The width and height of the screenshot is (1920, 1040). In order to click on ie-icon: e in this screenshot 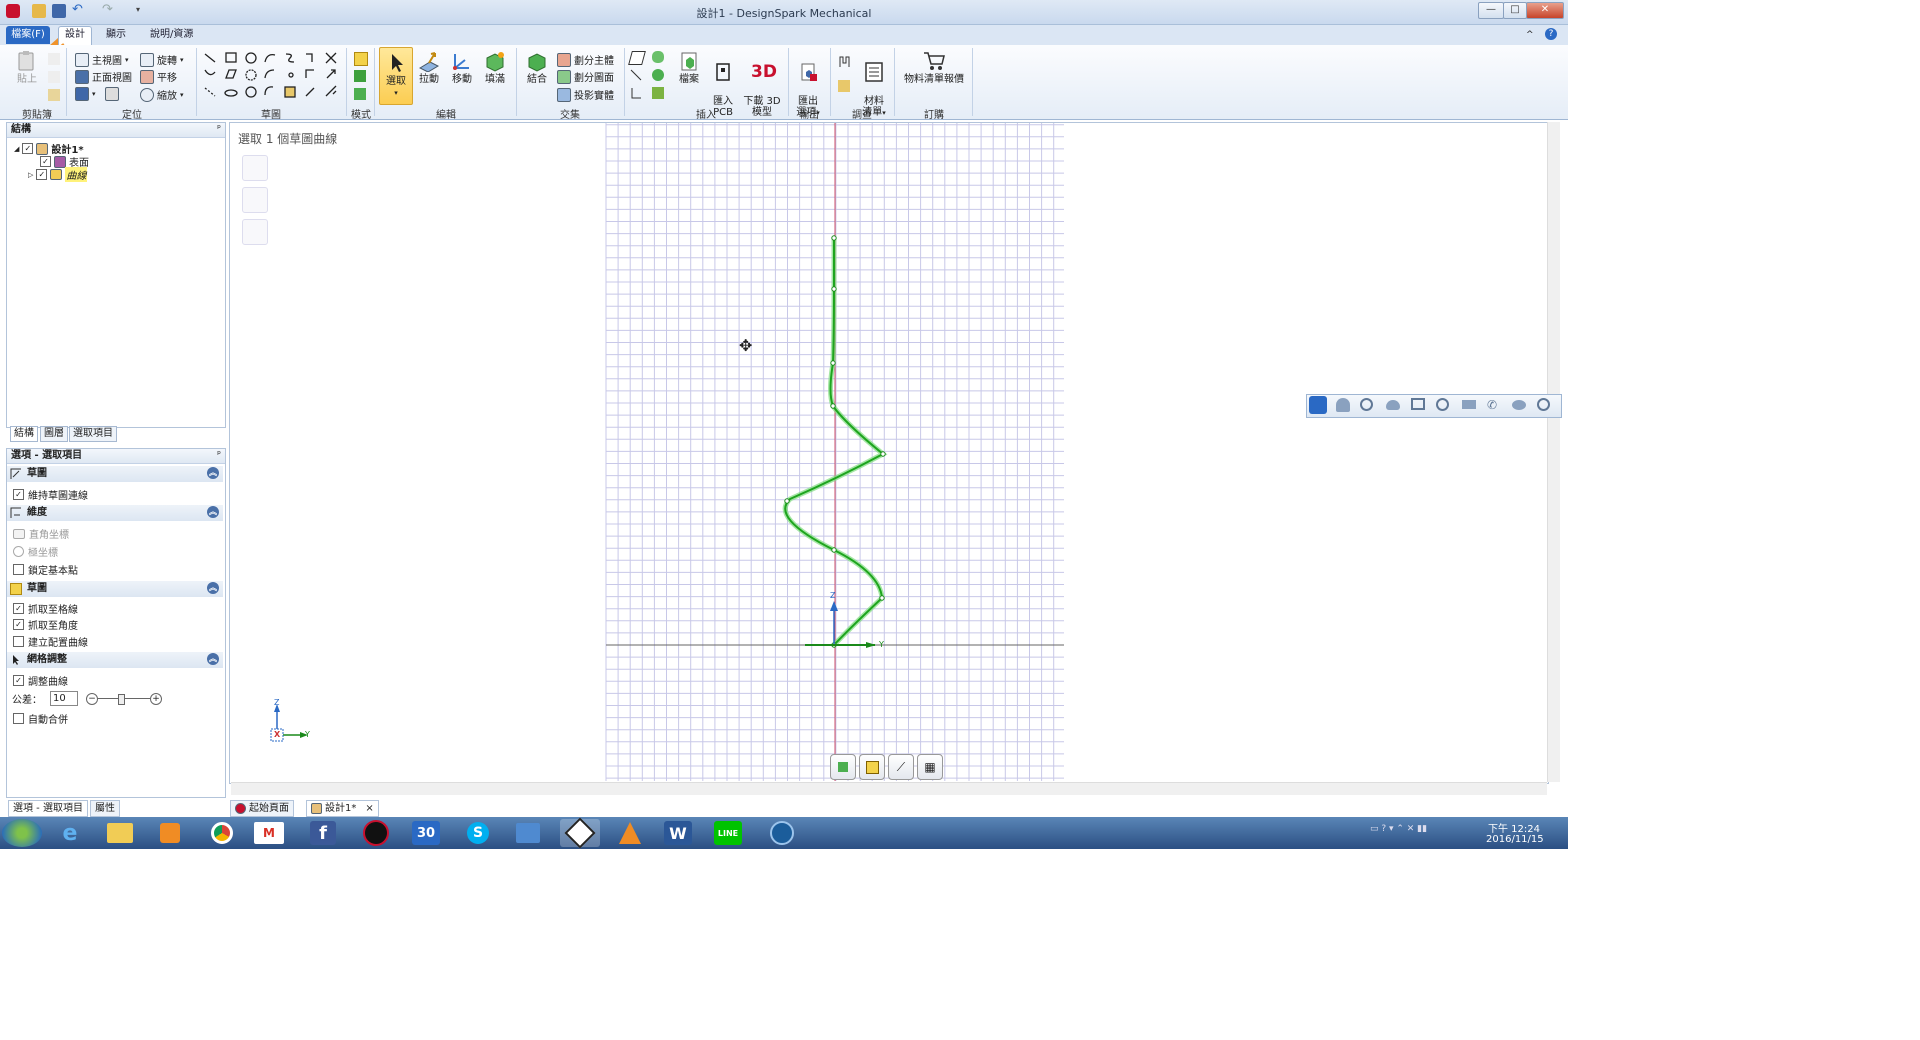, I will do `click(70, 833)`.